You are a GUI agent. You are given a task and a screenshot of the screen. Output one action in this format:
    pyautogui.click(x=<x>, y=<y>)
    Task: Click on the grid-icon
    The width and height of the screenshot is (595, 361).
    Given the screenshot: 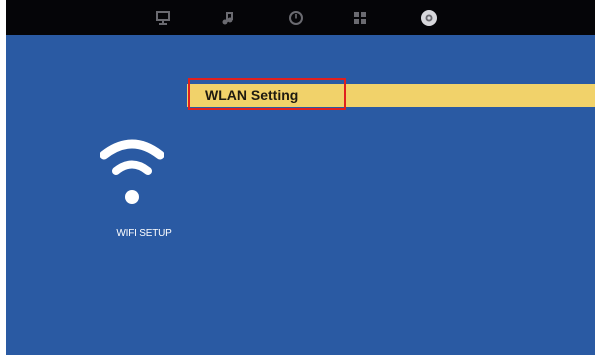 What is the action you would take?
    pyautogui.click(x=360, y=18)
    